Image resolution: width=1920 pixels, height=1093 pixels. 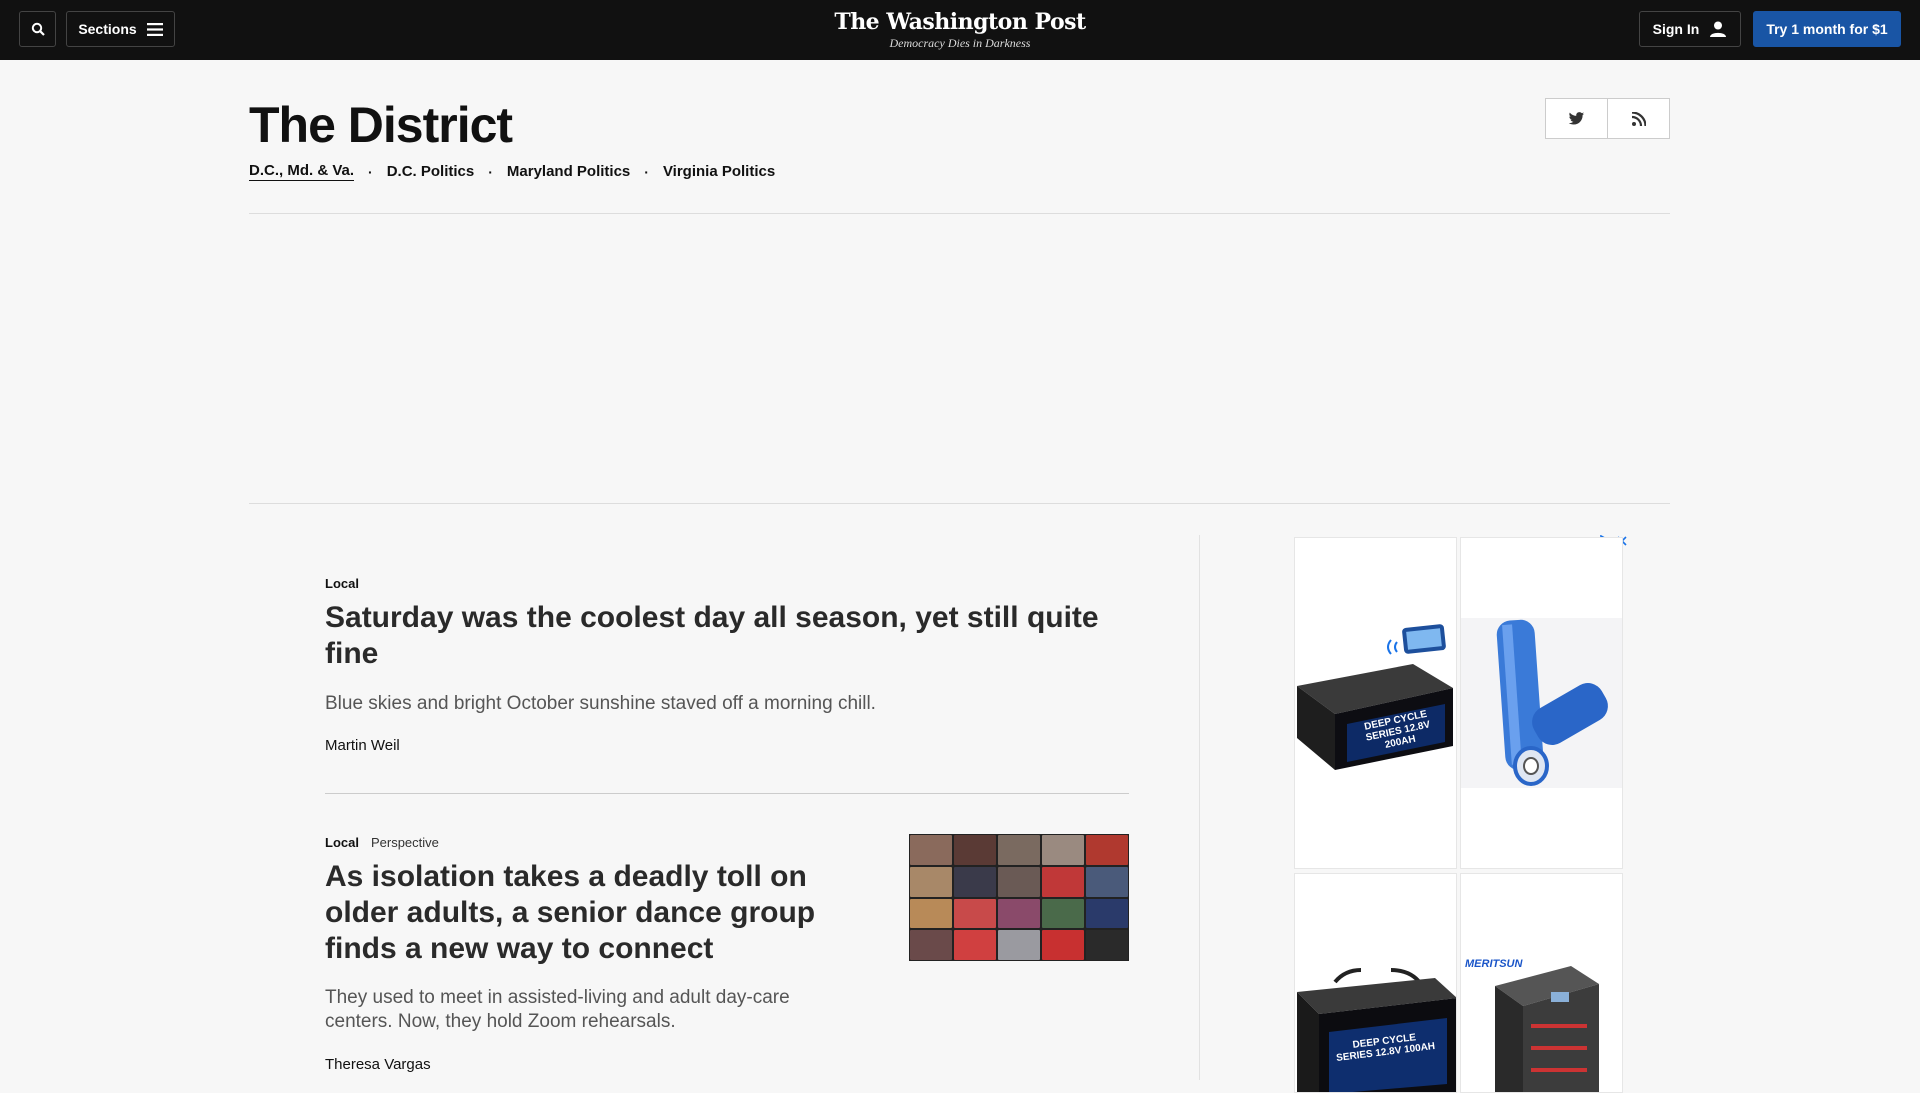 I want to click on ad-brand-label: MERITSUN, so click(x=1494, y=964).